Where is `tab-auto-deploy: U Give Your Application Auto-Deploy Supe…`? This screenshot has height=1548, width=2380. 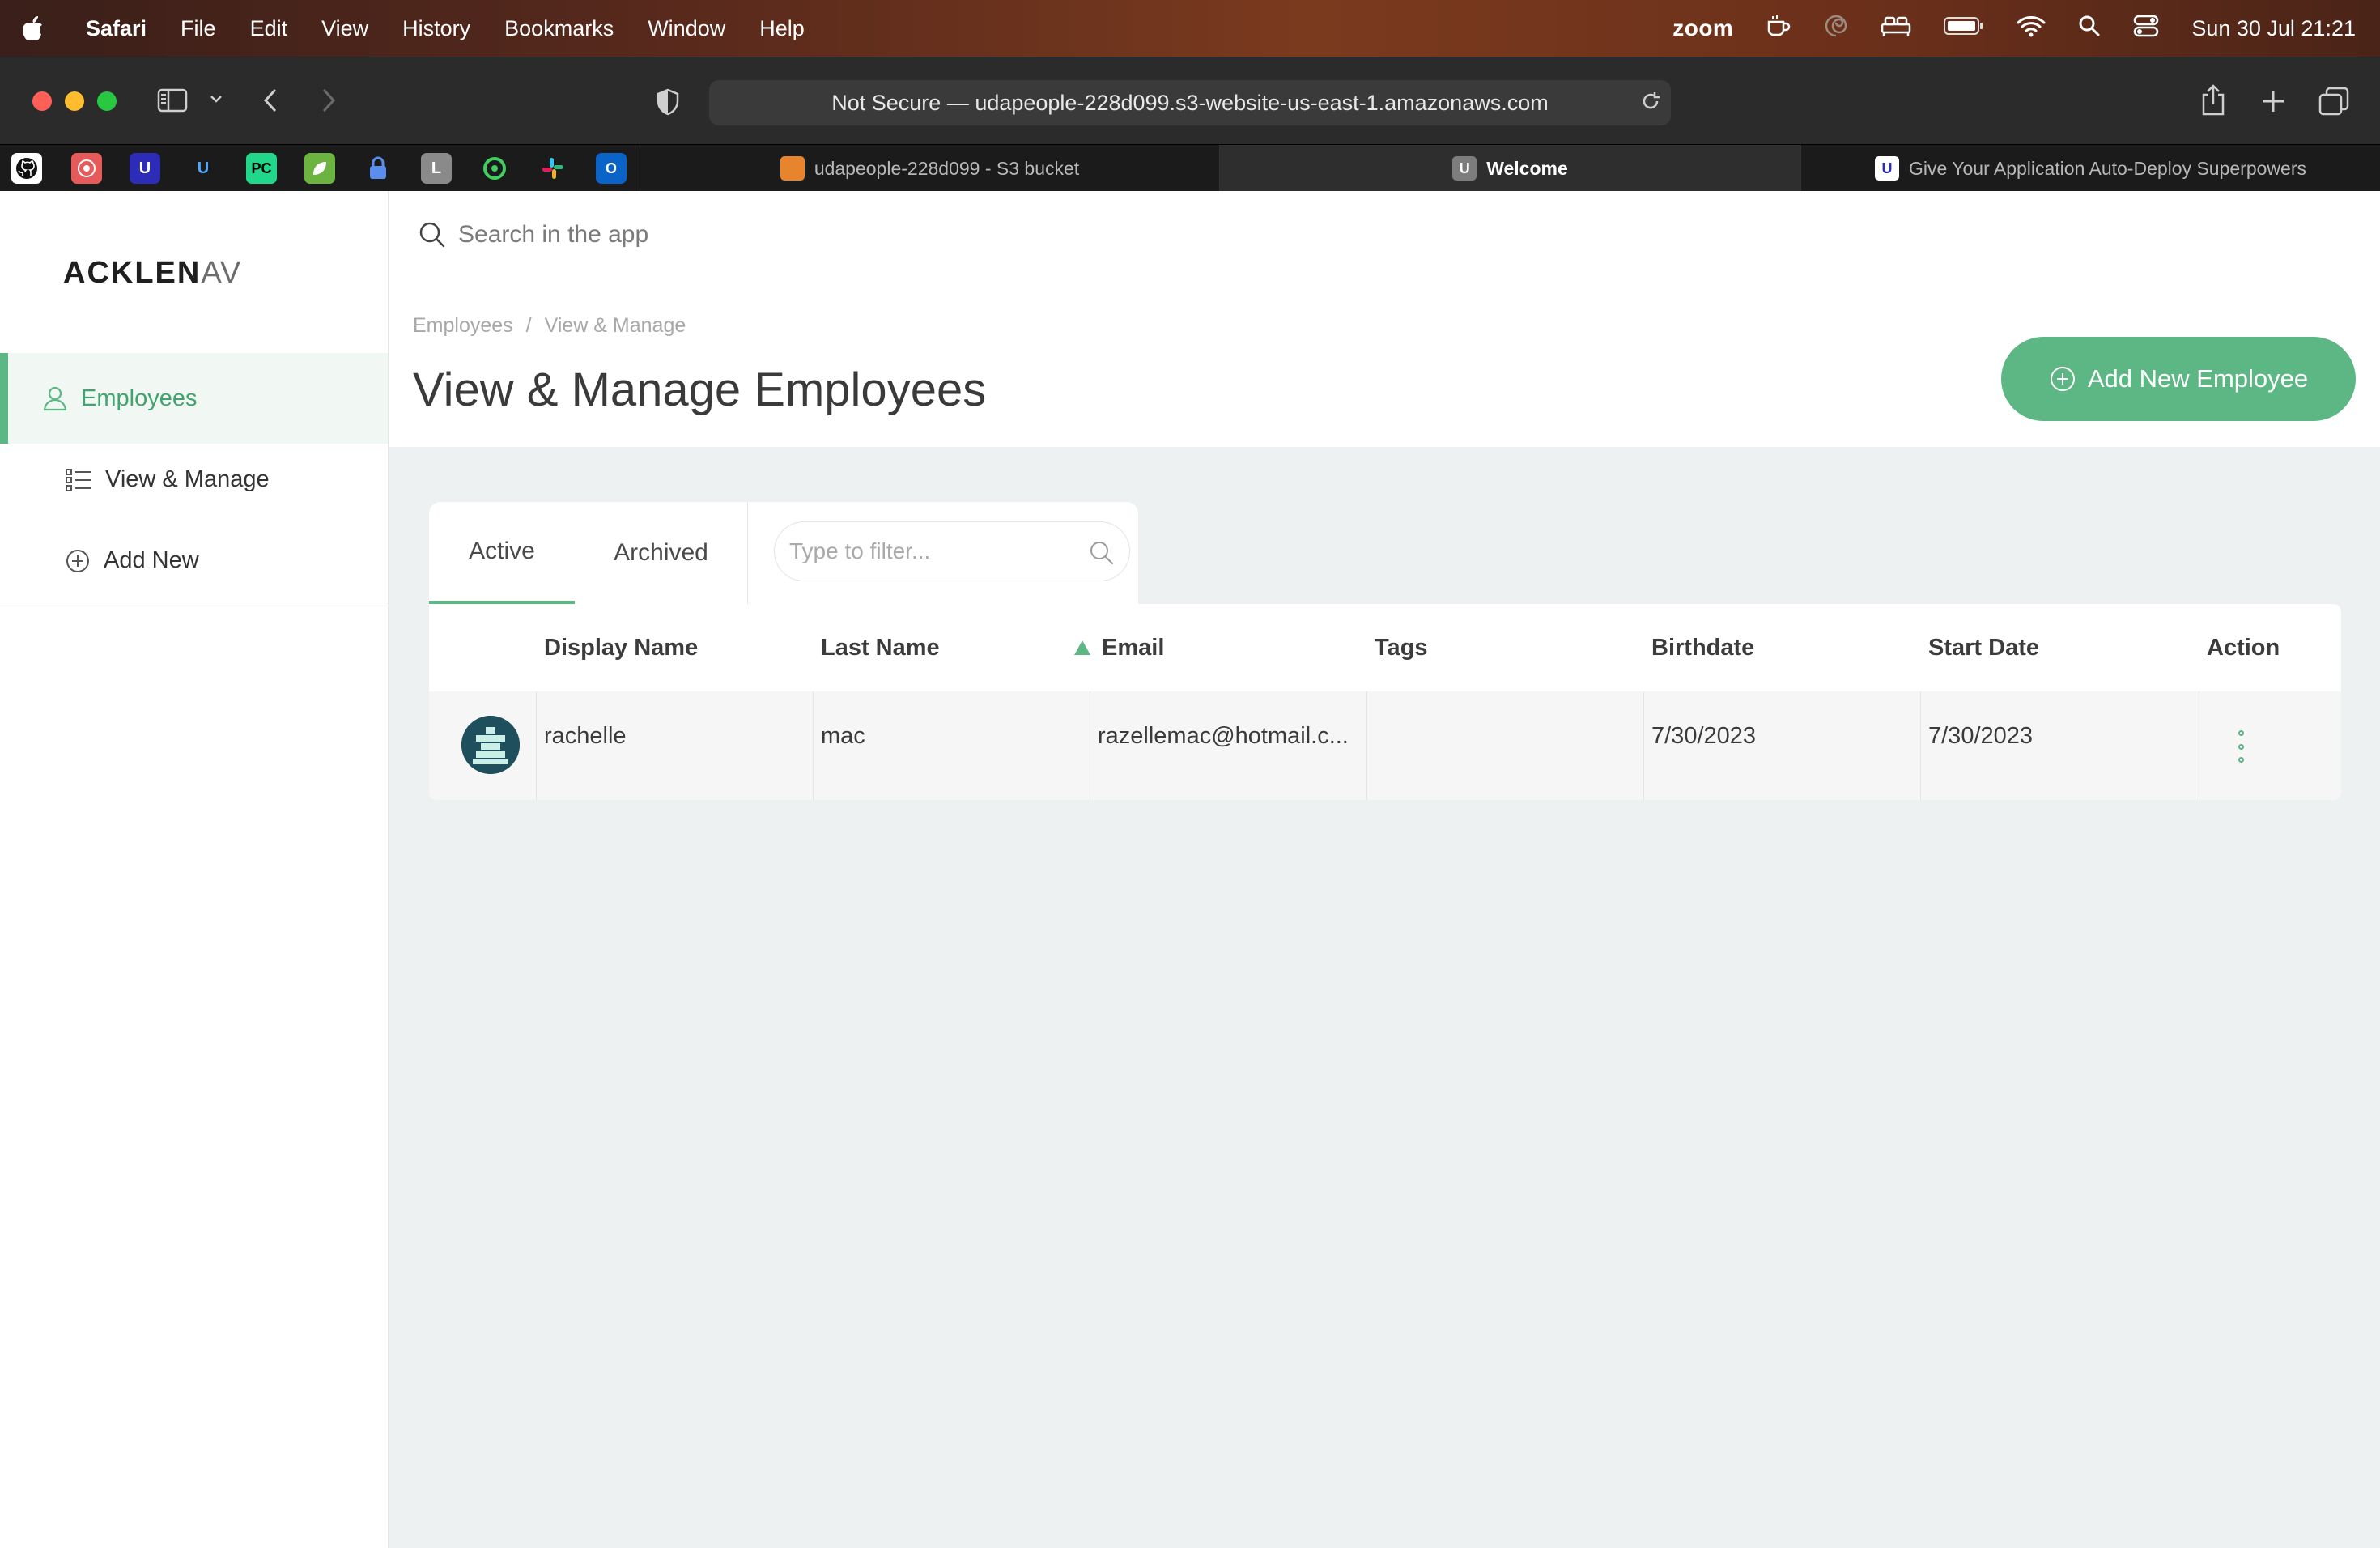 tab-auto-deploy: U Give Your Application Auto-Deploy Supe… is located at coordinates (2090, 168).